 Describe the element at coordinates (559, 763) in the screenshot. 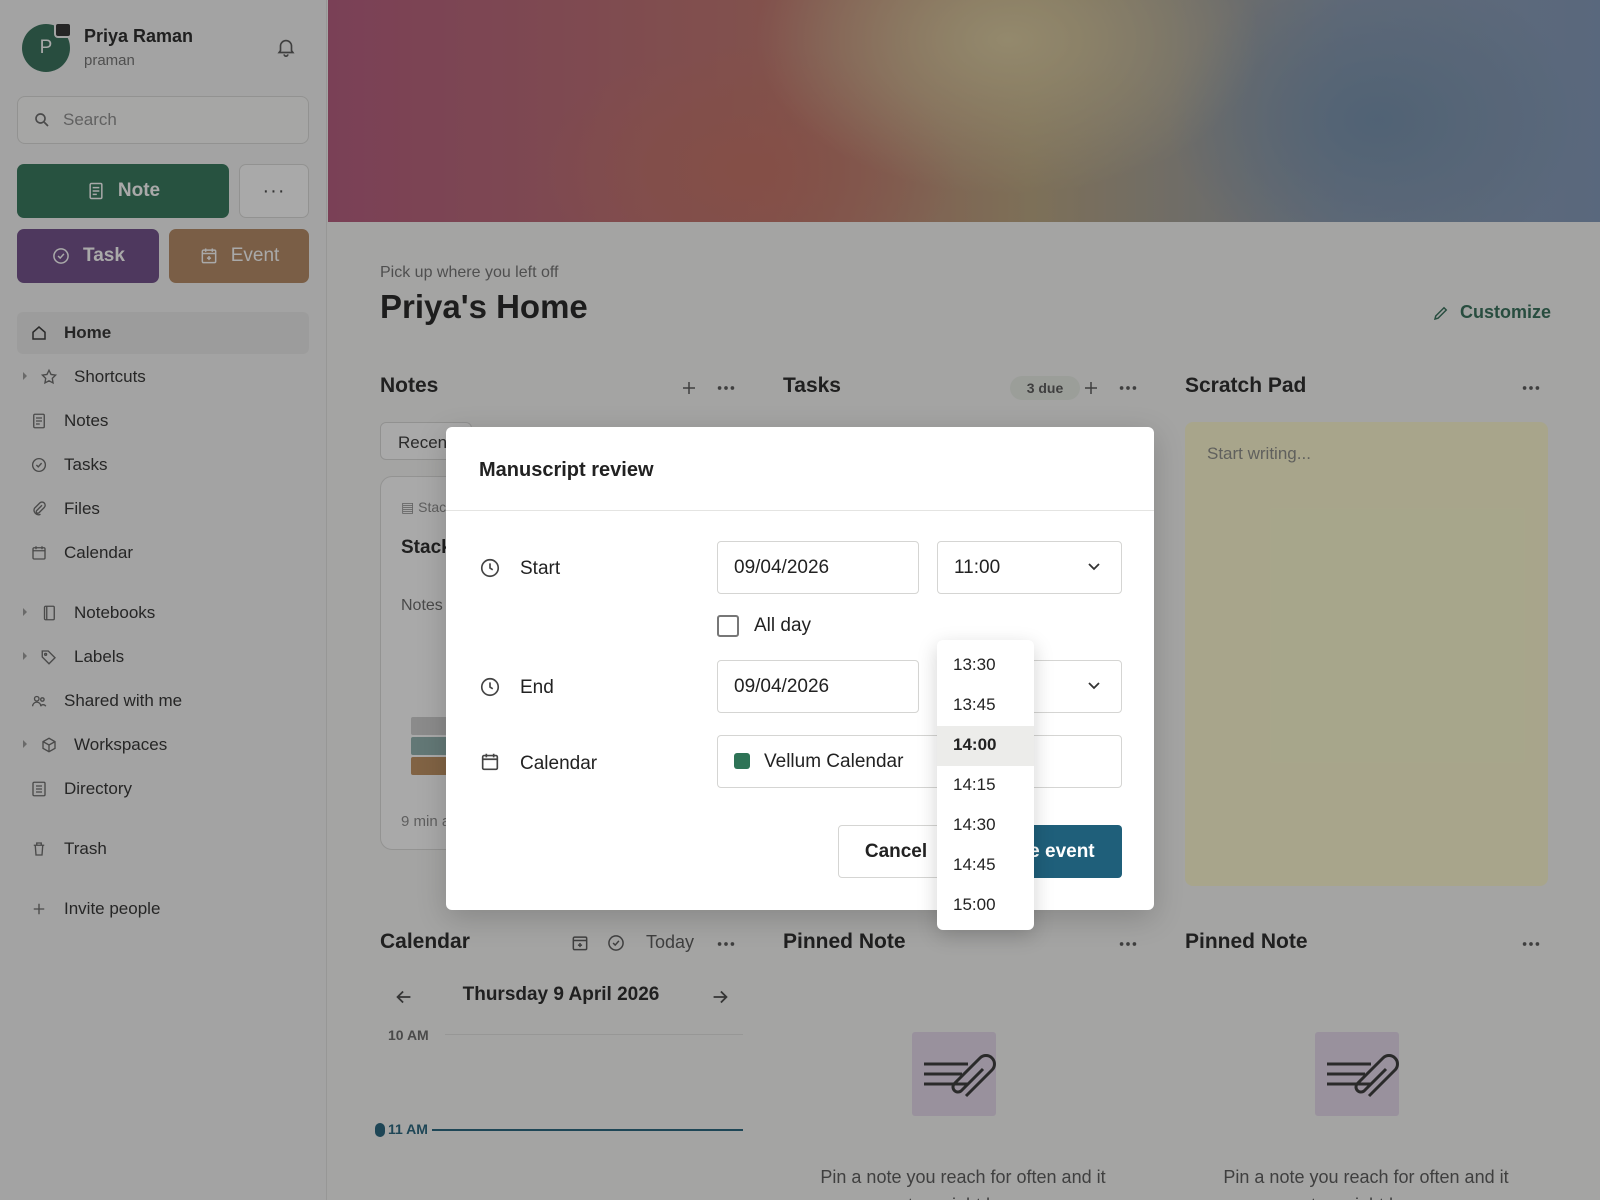

I see `calendar-label: Calendar` at that location.